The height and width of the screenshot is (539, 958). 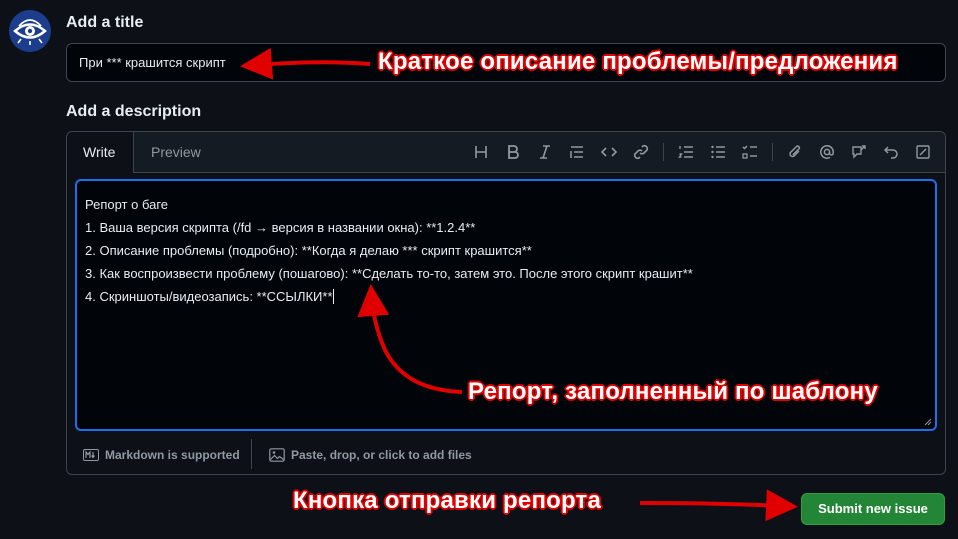 What do you see at coordinates (928, 422) in the screenshot?
I see `resize-handle-icon` at bounding box center [928, 422].